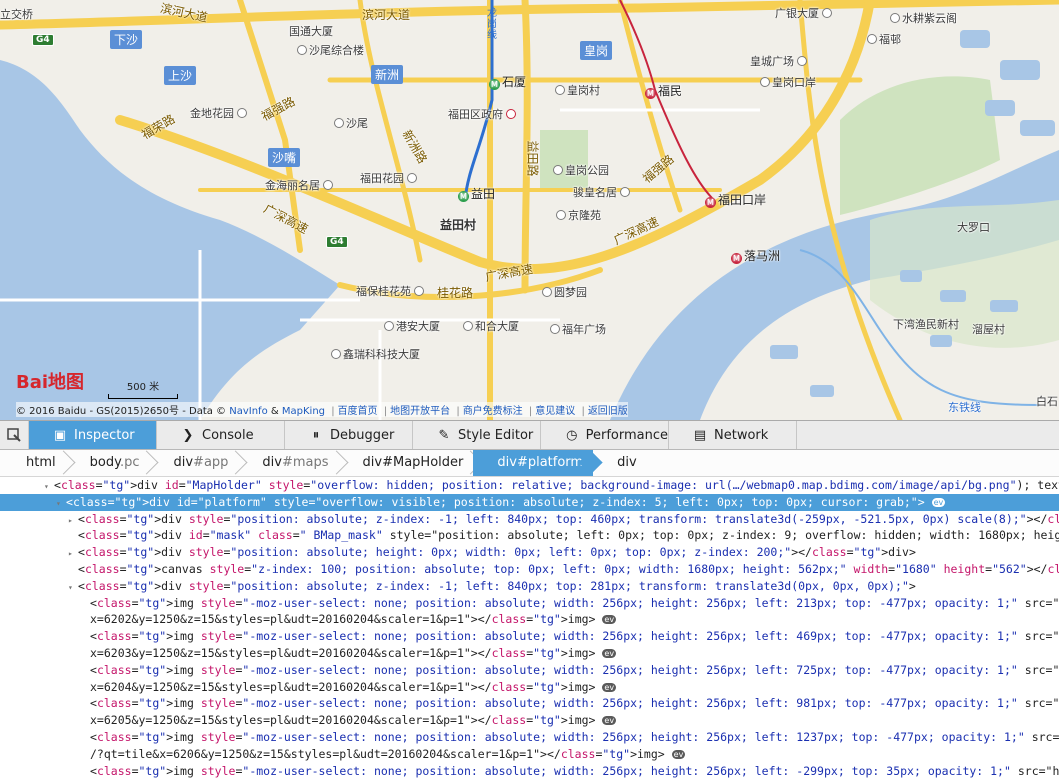  What do you see at coordinates (375, 354) in the screenshot?
I see `poi: 鑫瑞科科技大厦` at bounding box center [375, 354].